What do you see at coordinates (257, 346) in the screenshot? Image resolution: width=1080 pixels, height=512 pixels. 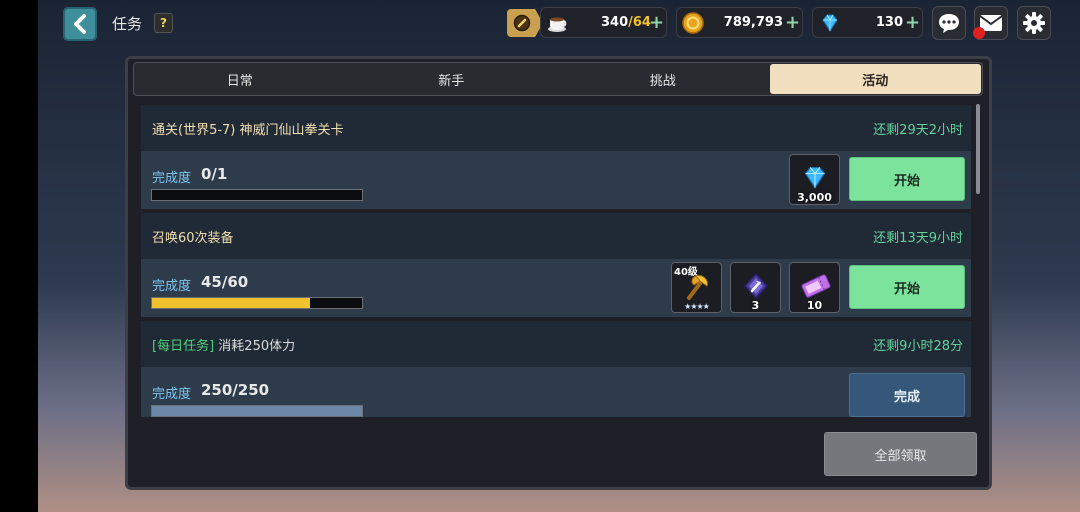 I see `quest-title-text: 消耗250体力` at bounding box center [257, 346].